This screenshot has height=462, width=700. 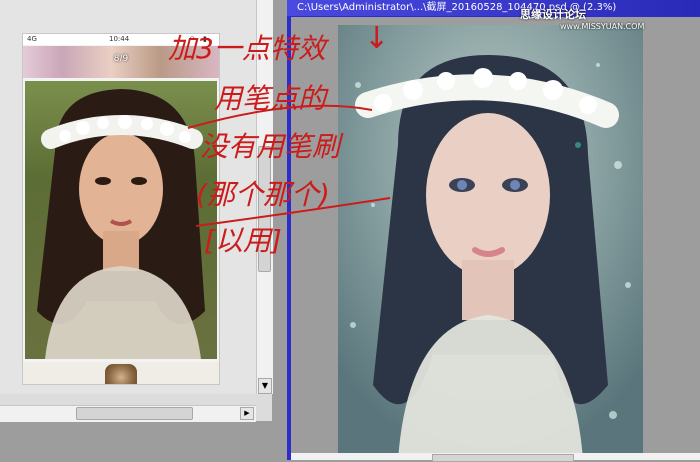 I want to click on battery-icon: ▮, so click(x=205, y=39).